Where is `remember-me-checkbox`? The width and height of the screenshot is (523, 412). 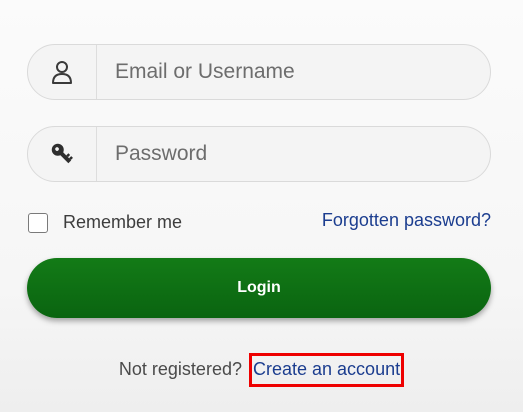
remember-me-checkbox is located at coordinates (38, 222).